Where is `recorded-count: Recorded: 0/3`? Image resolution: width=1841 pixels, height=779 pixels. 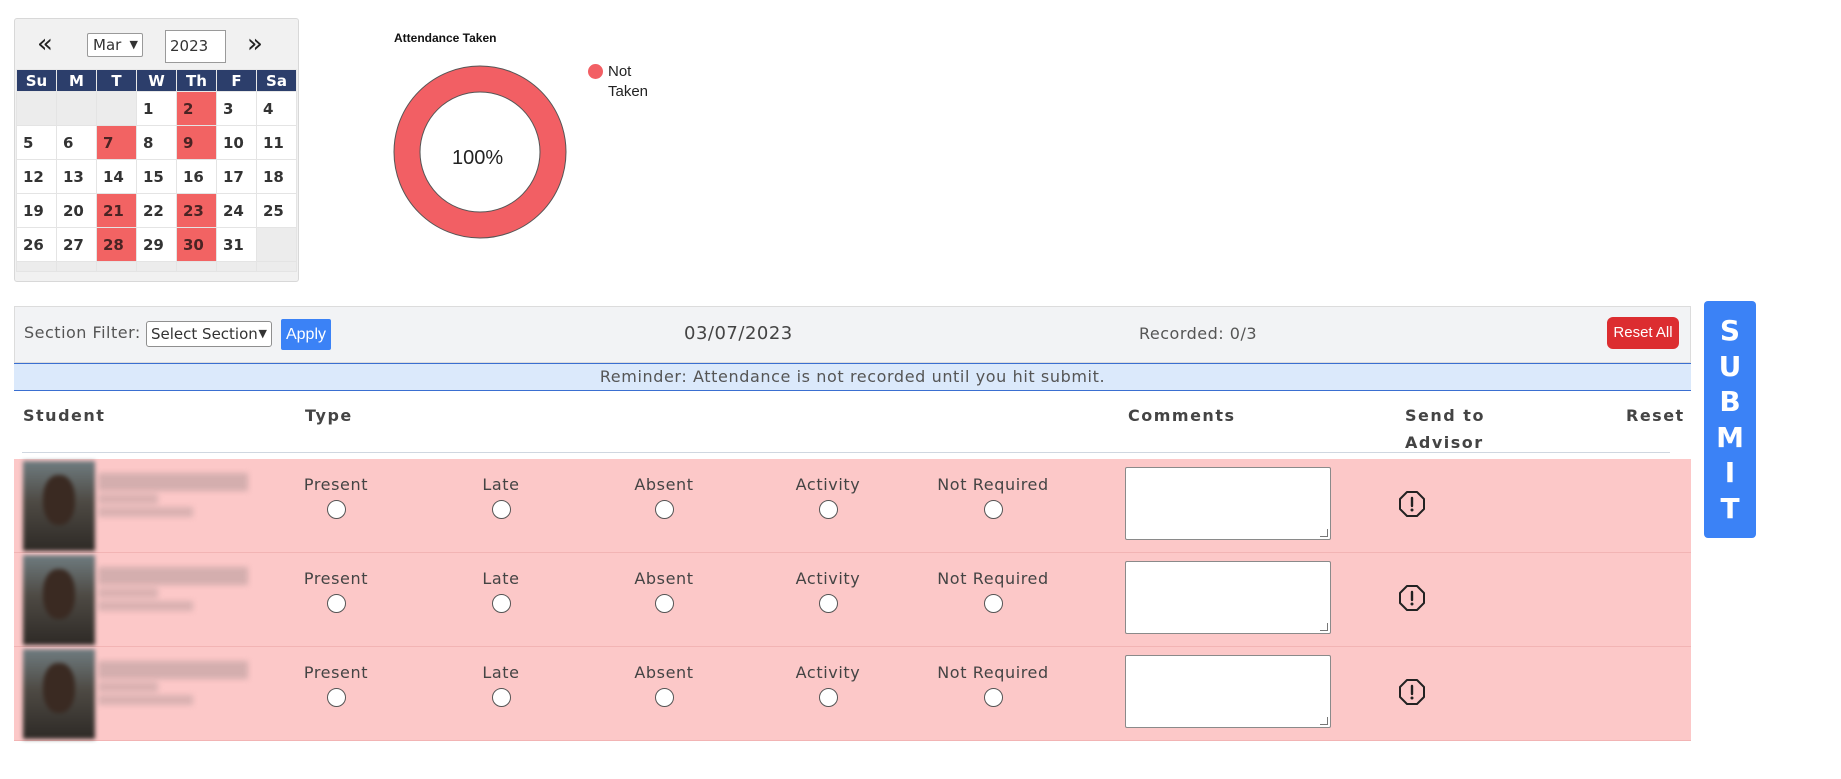
recorded-count: Recorded: 0/3 is located at coordinates (1198, 333).